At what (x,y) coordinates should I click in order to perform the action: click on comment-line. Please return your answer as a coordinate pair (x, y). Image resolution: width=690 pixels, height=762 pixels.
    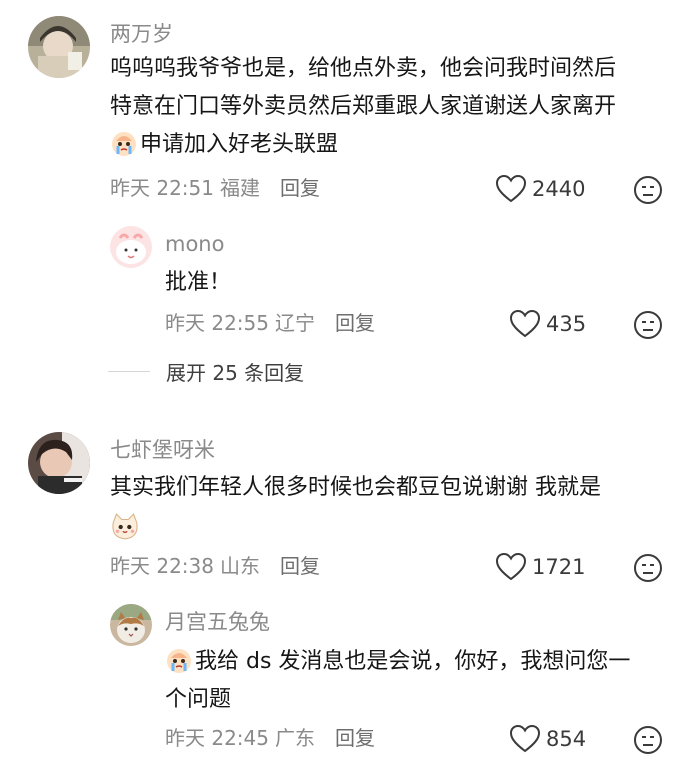
    Looking at the image, I should click on (355, 530).